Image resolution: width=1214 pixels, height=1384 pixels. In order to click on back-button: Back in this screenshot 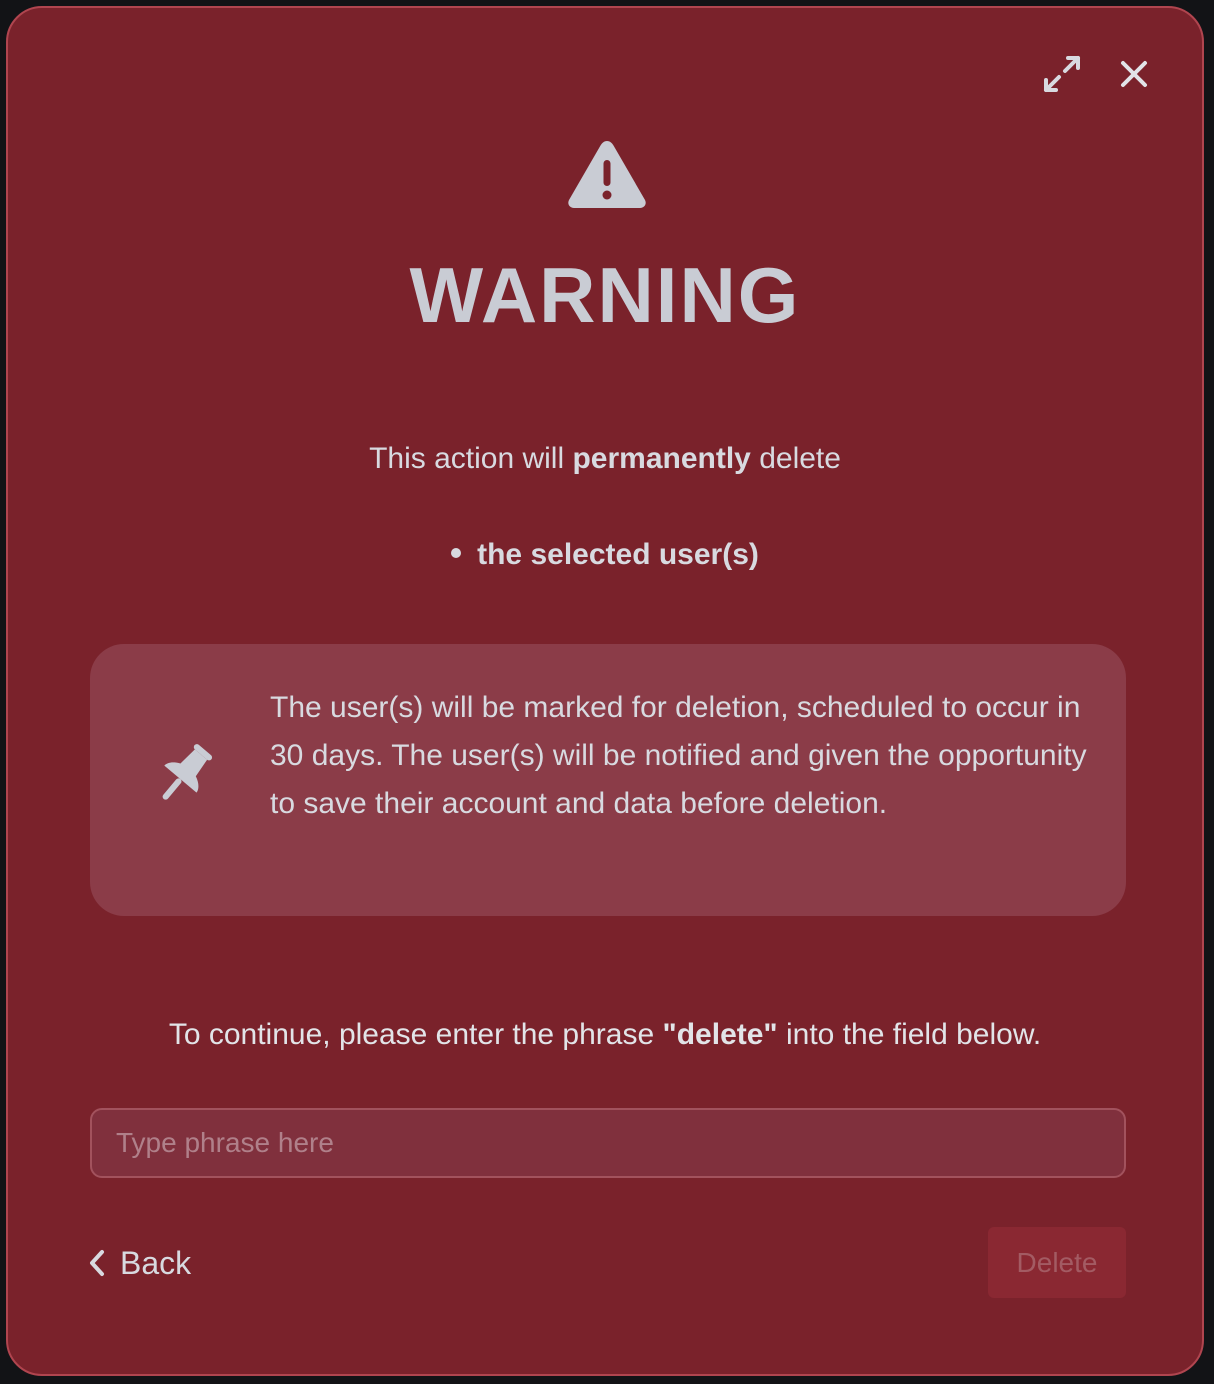, I will do `click(139, 1263)`.